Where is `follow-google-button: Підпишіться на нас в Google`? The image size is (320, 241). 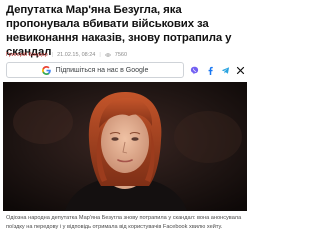
follow-google-button: Підпишіться на нас в Google is located at coordinates (95, 70).